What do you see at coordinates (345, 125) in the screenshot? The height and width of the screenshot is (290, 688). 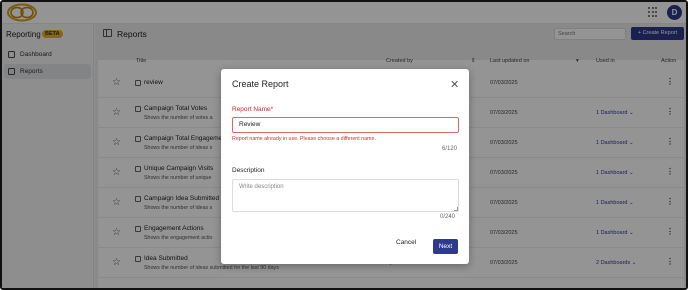 I see `report-name-input: Review` at bounding box center [345, 125].